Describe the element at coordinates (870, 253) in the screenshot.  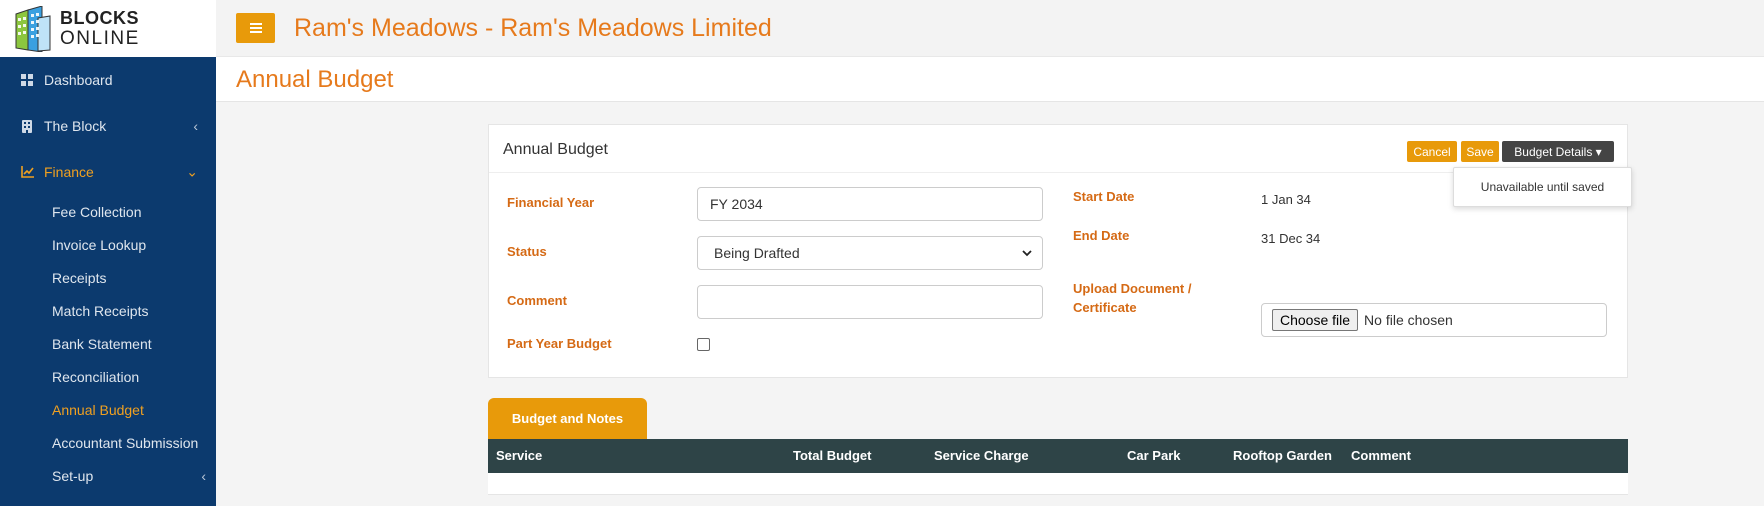
I see `status-select: Being Drafted` at that location.